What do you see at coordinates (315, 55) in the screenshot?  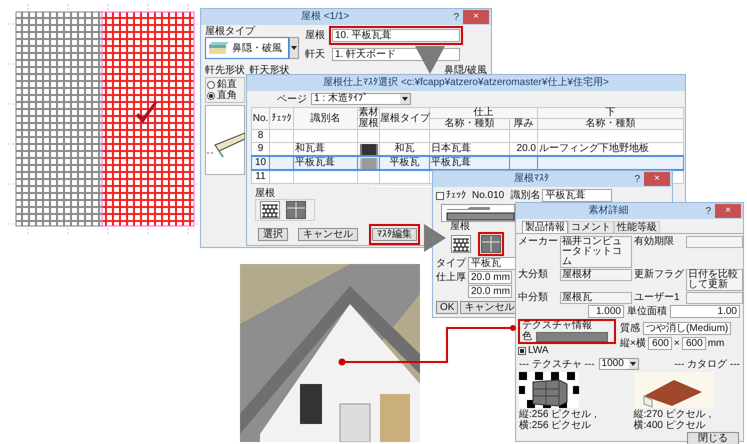 I see `field-label: 軒天` at bounding box center [315, 55].